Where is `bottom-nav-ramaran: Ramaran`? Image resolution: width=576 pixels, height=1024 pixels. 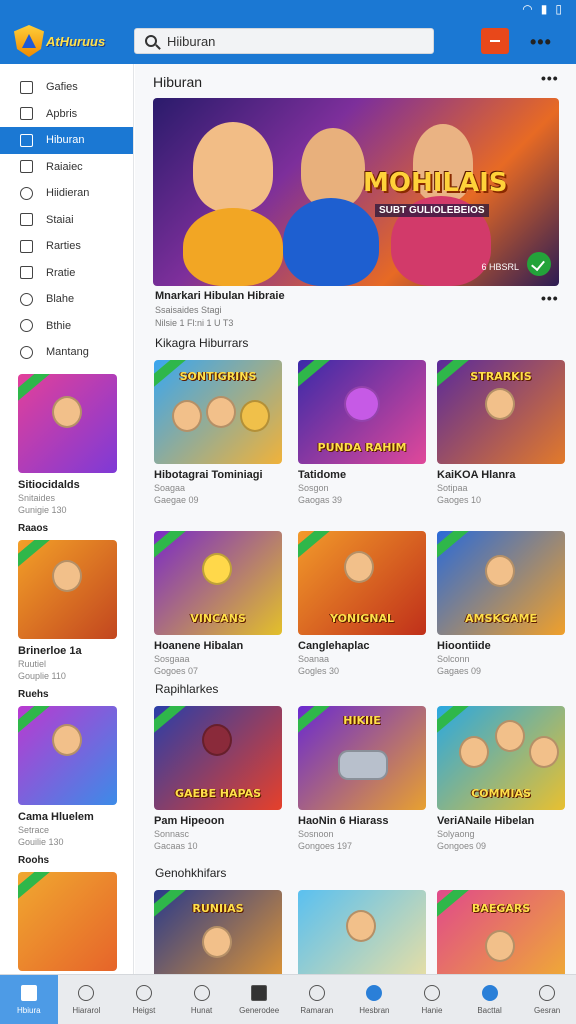 bottom-nav-ramaran: Ramaran is located at coordinates (317, 999).